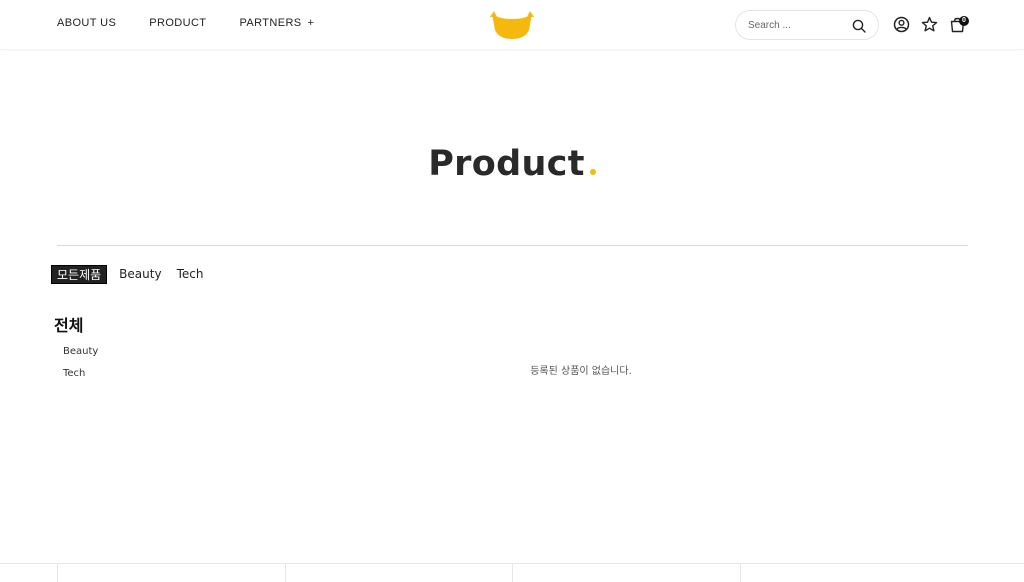 The width and height of the screenshot is (1024, 582). What do you see at coordinates (859, 26) in the screenshot?
I see `search-icon` at bounding box center [859, 26].